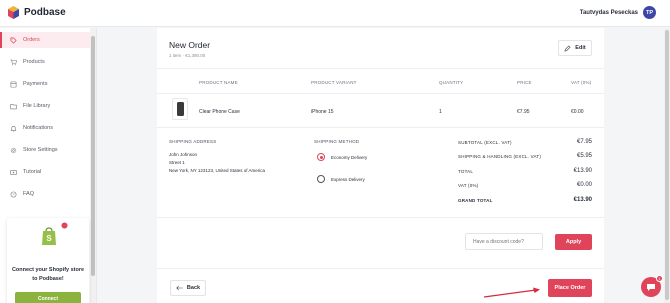  I want to click on app-name: Podbase, so click(45, 12).